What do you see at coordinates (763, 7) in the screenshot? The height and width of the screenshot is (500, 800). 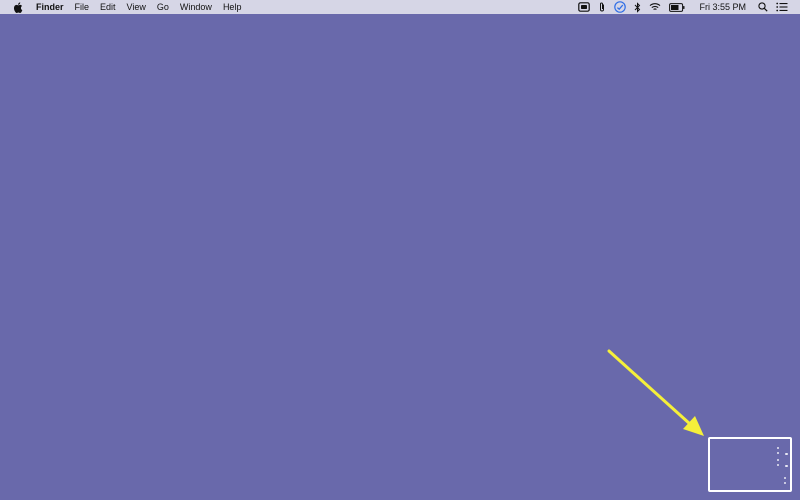 I see `spotlight-search-icon` at bounding box center [763, 7].